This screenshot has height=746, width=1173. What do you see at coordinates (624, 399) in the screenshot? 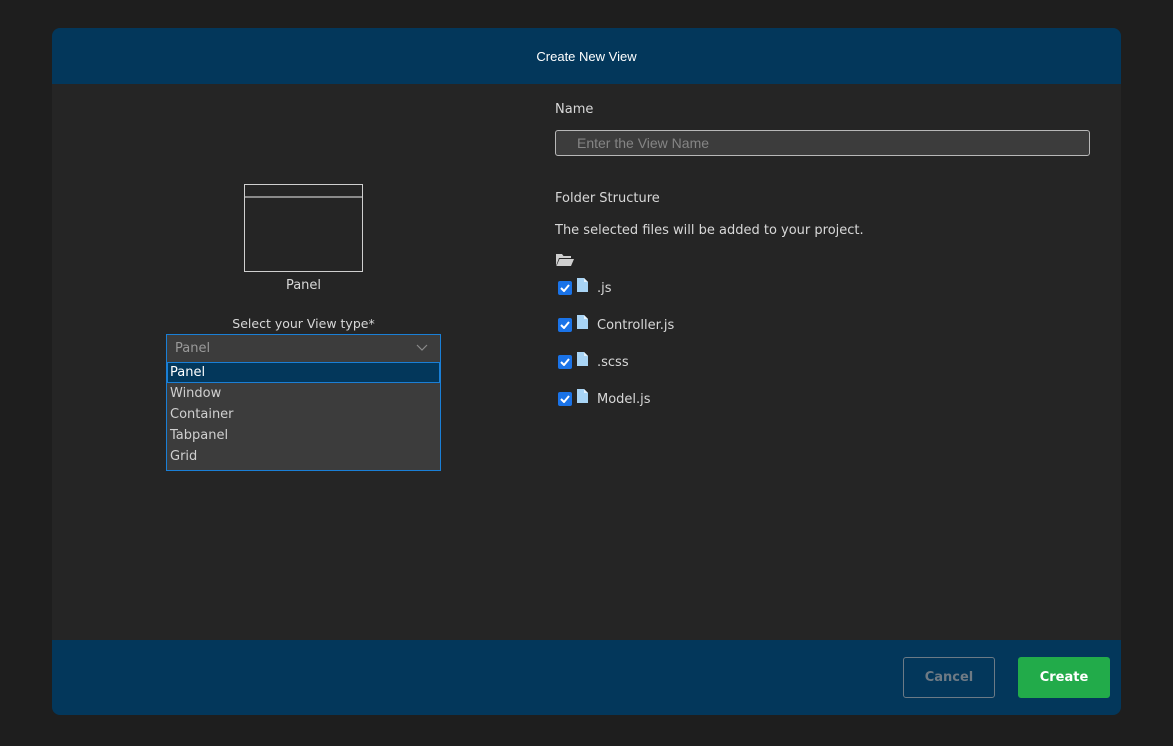
I see `file-name: Model.js` at bounding box center [624, 399].